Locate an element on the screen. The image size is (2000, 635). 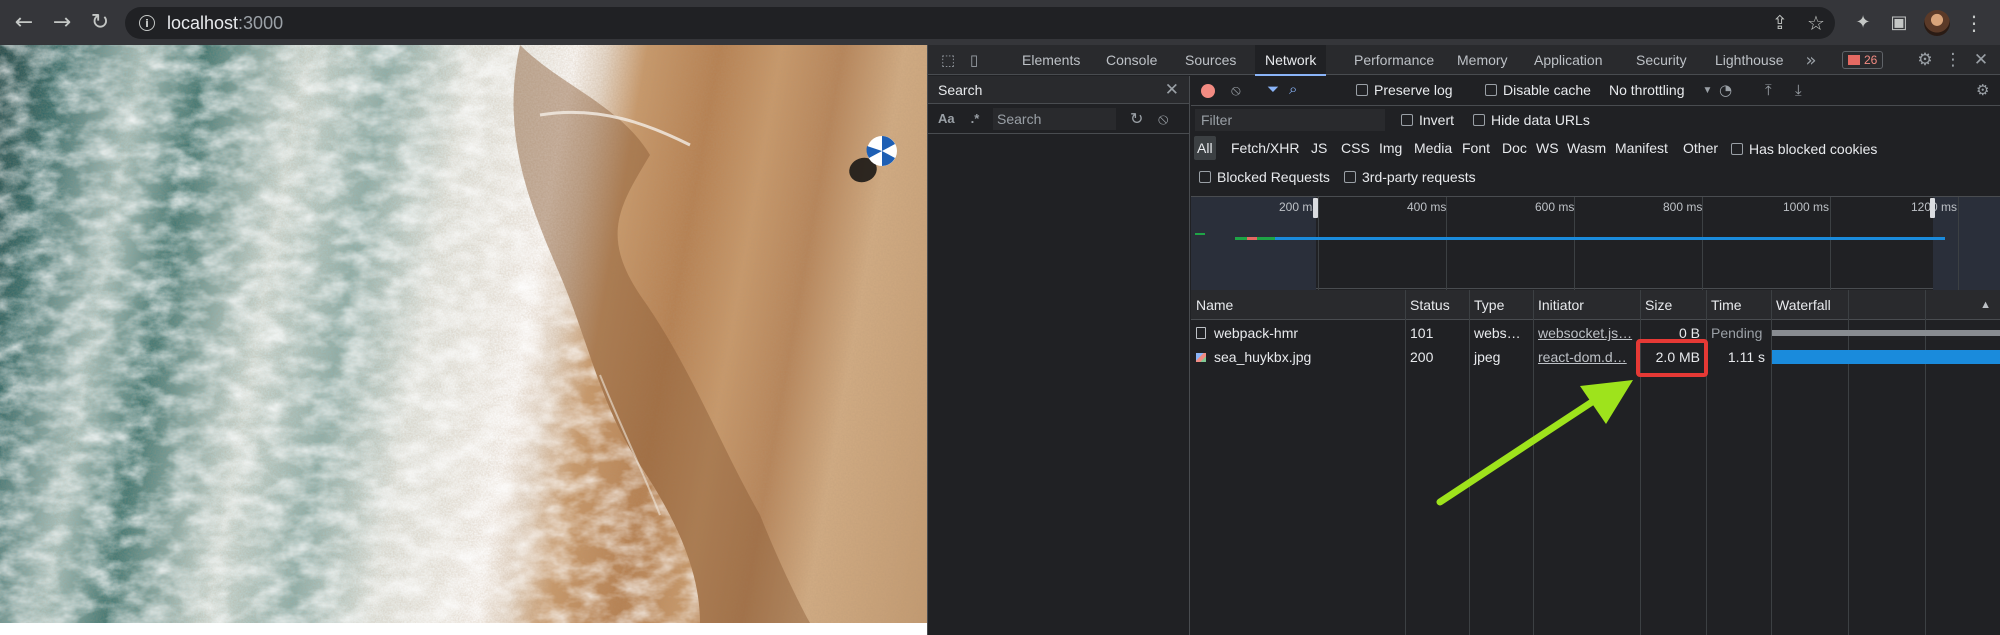
forward-arrow-icon: → is located at coordinates (62, 22).